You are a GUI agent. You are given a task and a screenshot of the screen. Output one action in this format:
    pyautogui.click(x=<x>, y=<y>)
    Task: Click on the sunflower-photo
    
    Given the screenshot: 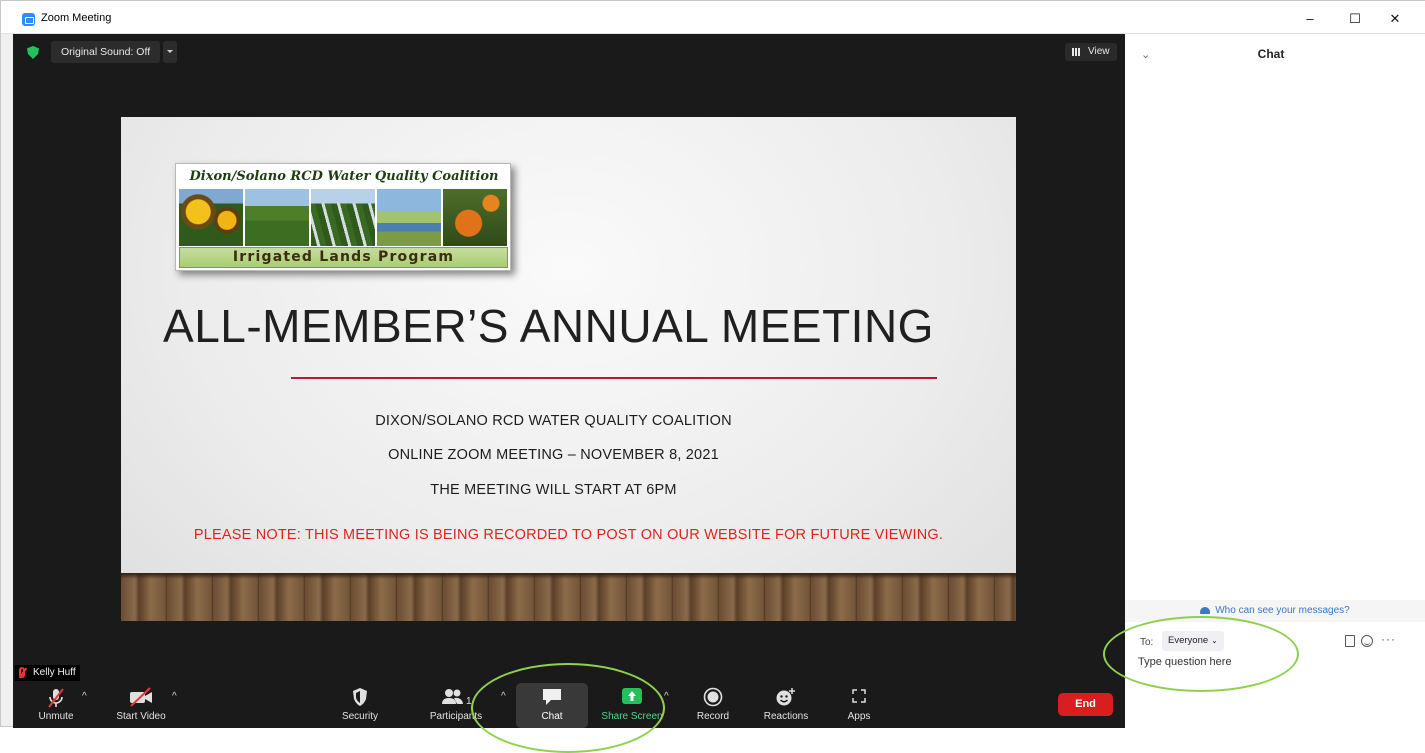 What is the action you would take?
    pyautogui.click(x=211, y=217)
    